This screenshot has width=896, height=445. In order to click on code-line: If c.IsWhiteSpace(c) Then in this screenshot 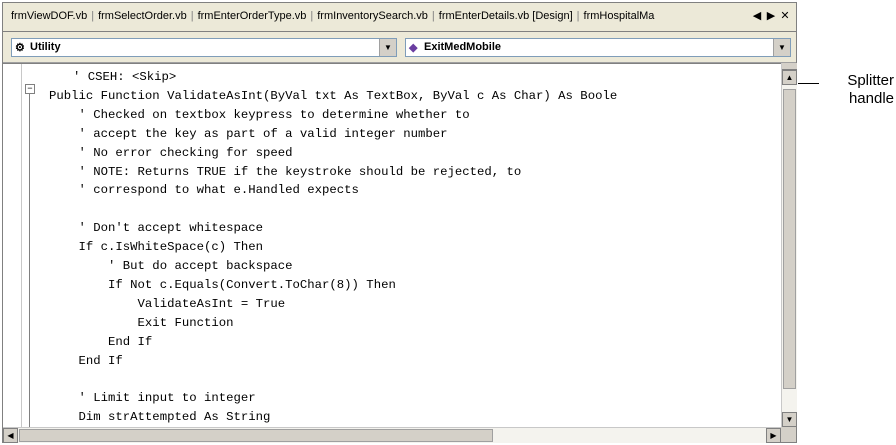, I will do `click(156, 247)`.